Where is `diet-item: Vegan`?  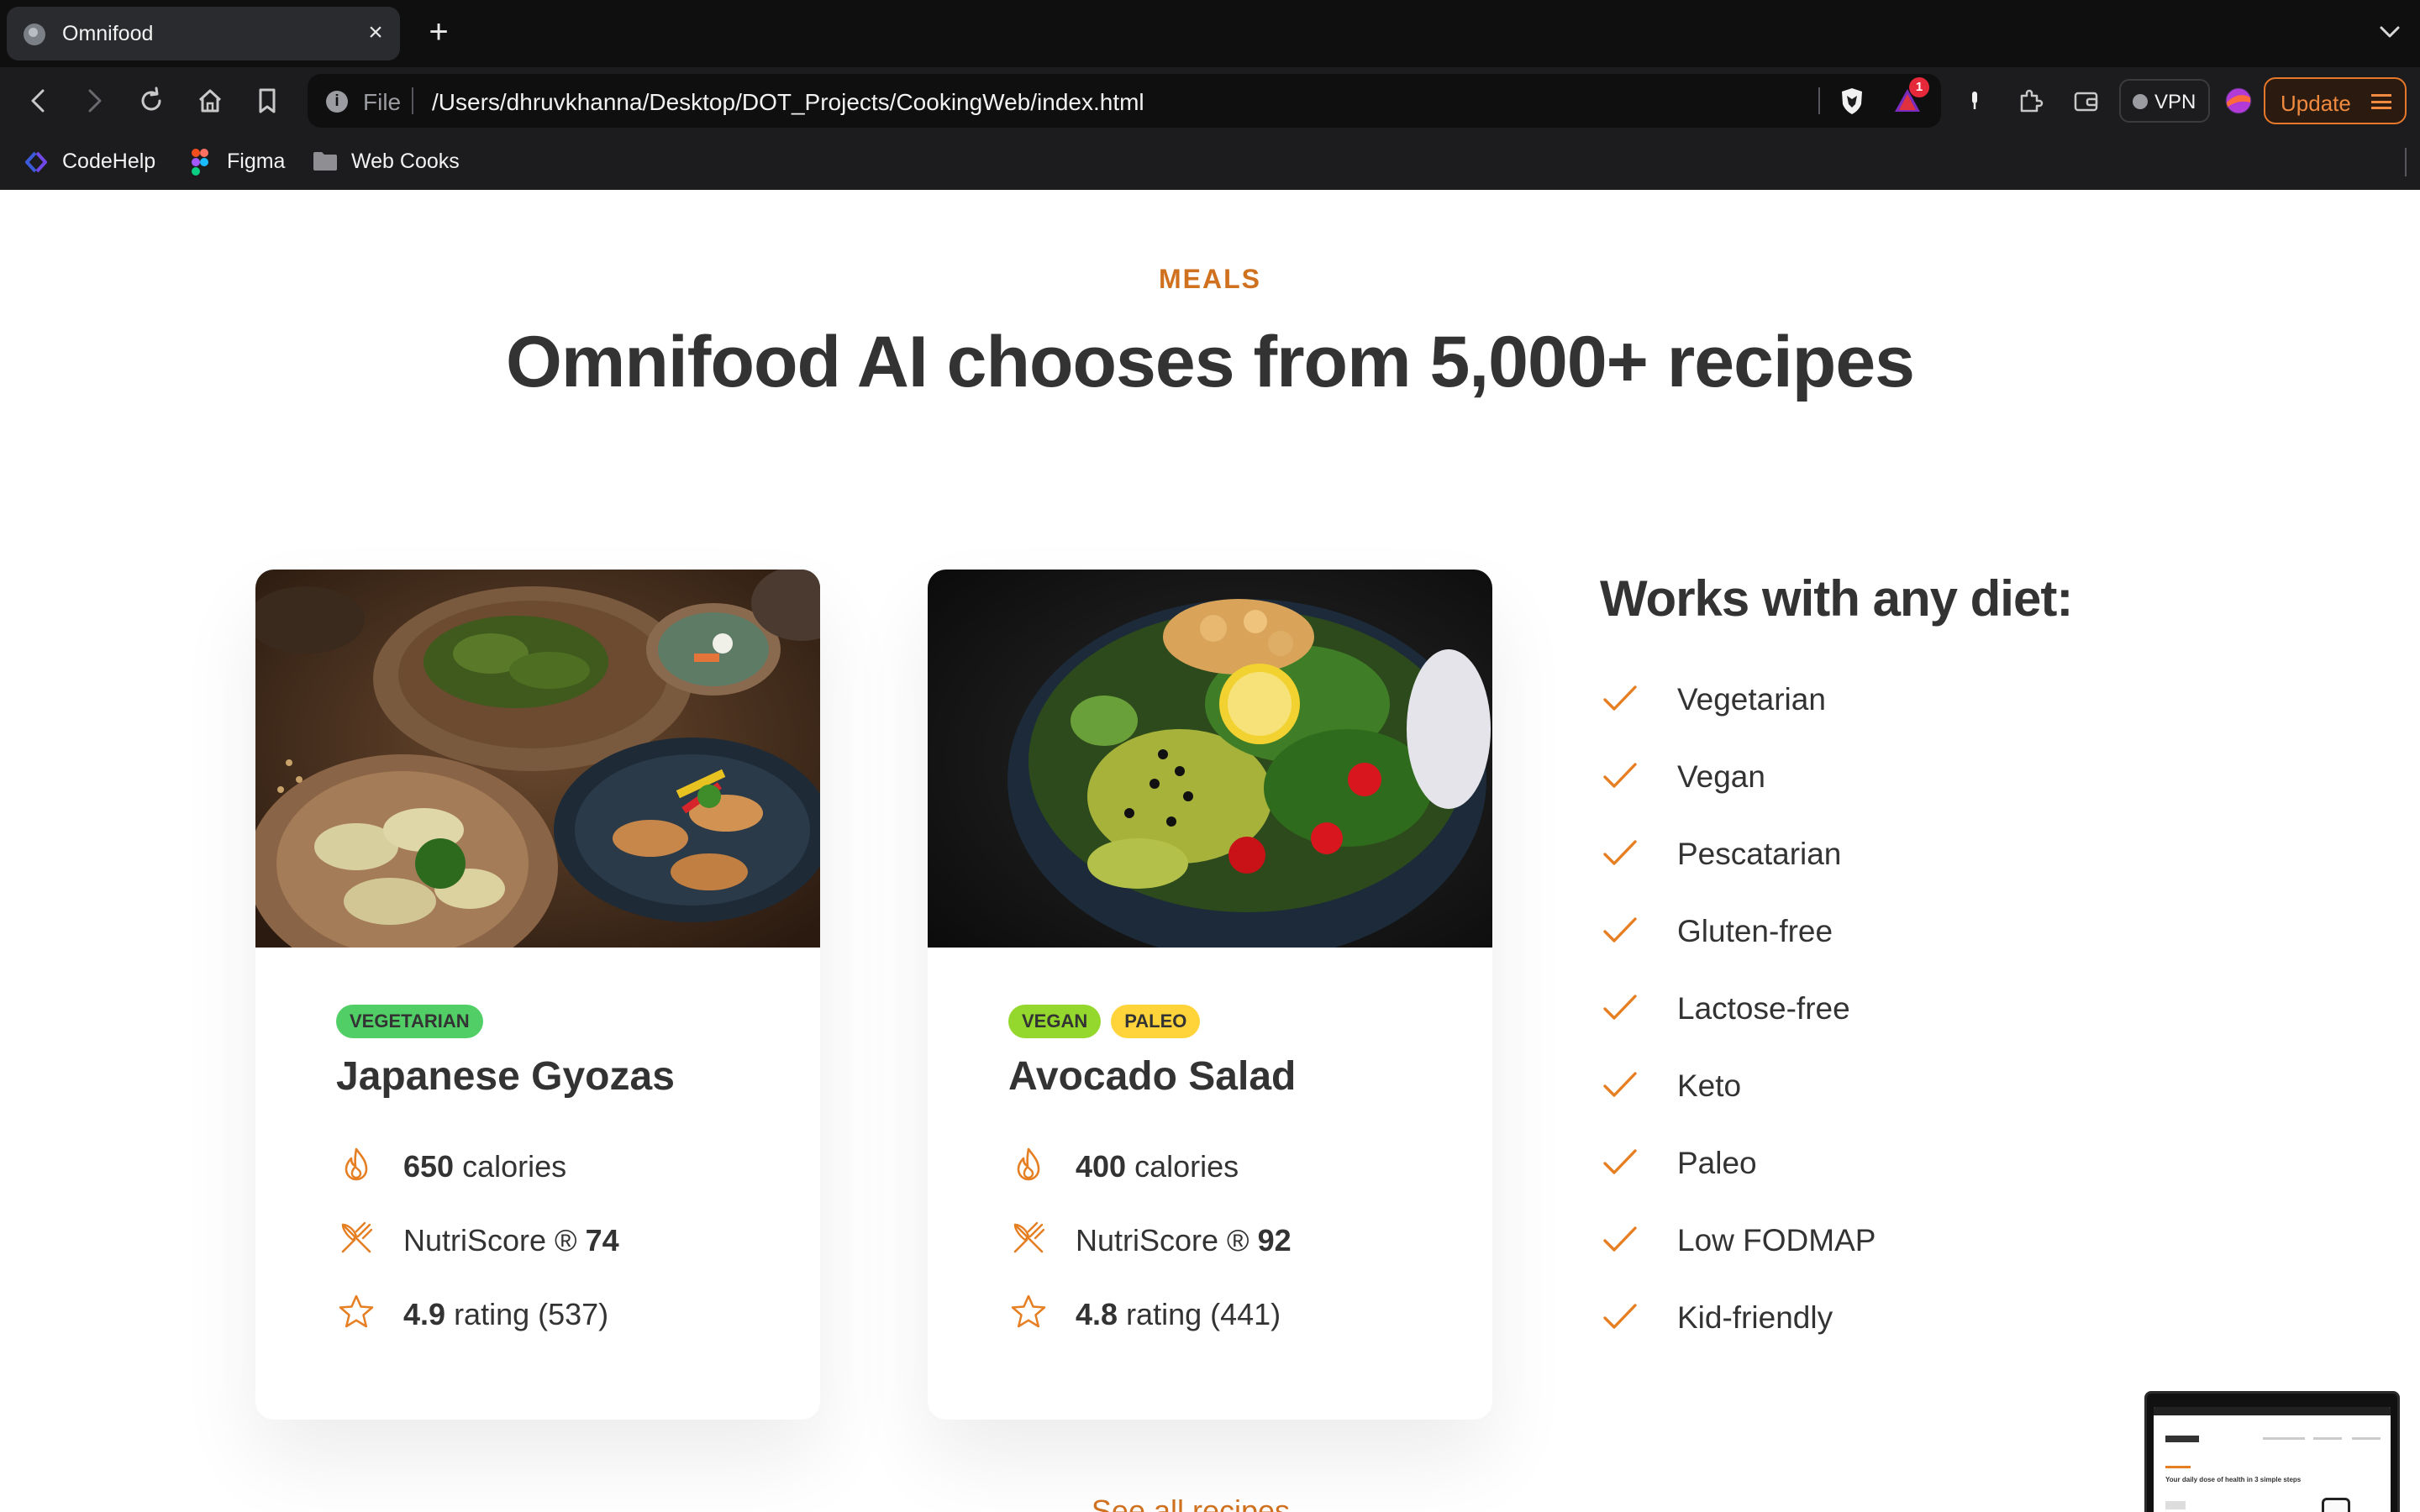 diet-item: Vegan is located at coordinates (1852, 776).